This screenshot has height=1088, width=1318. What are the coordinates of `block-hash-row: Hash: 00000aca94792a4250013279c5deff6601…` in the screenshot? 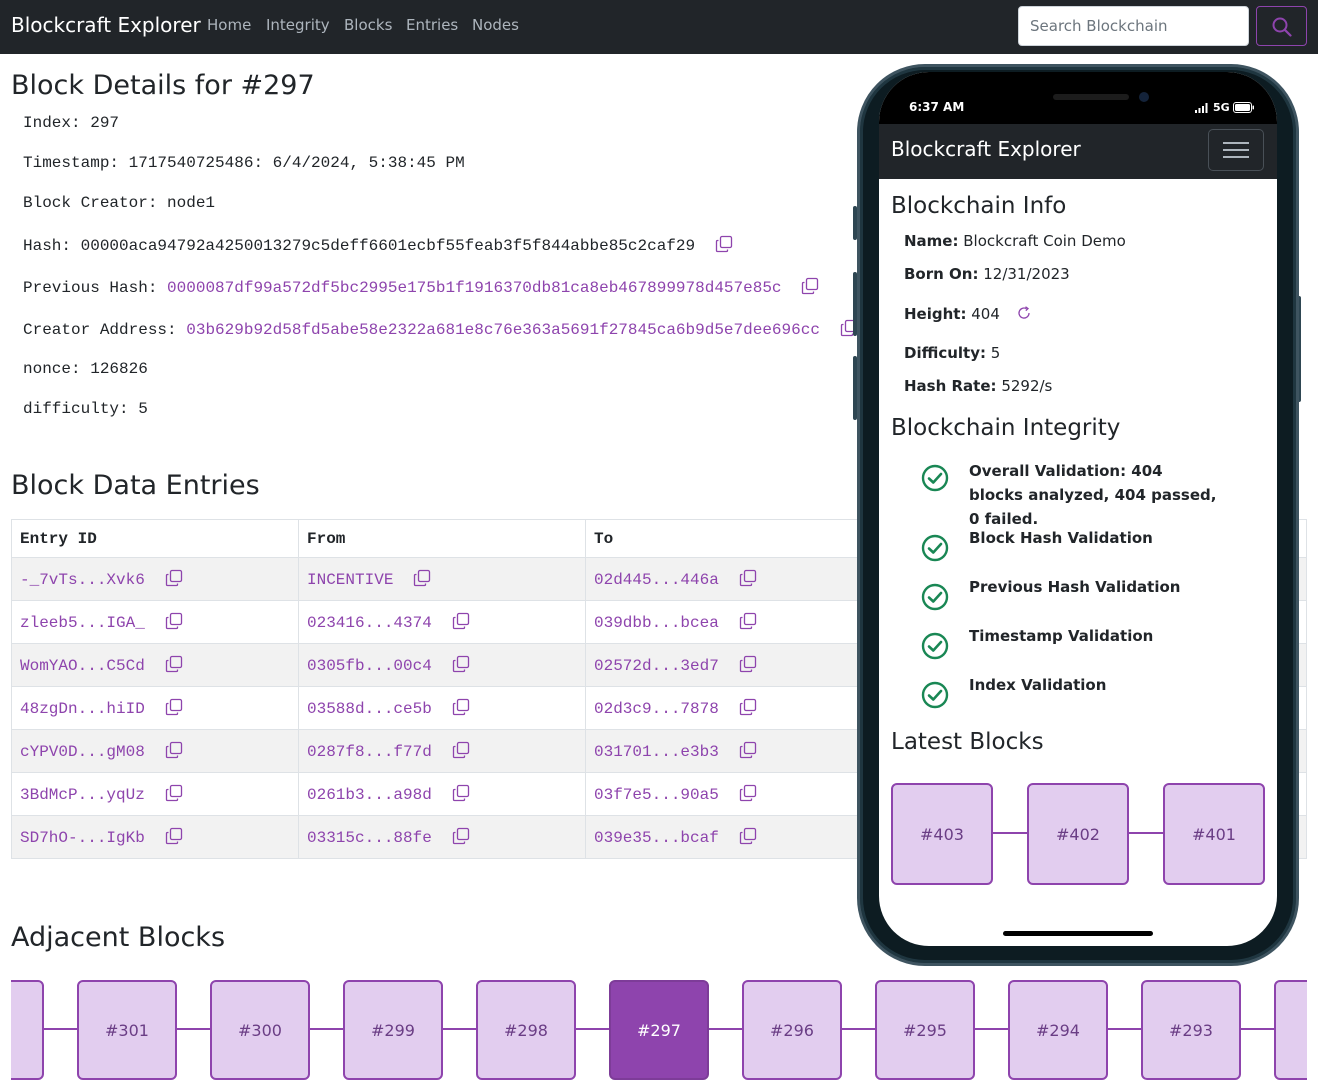 It's located at (378, 245).